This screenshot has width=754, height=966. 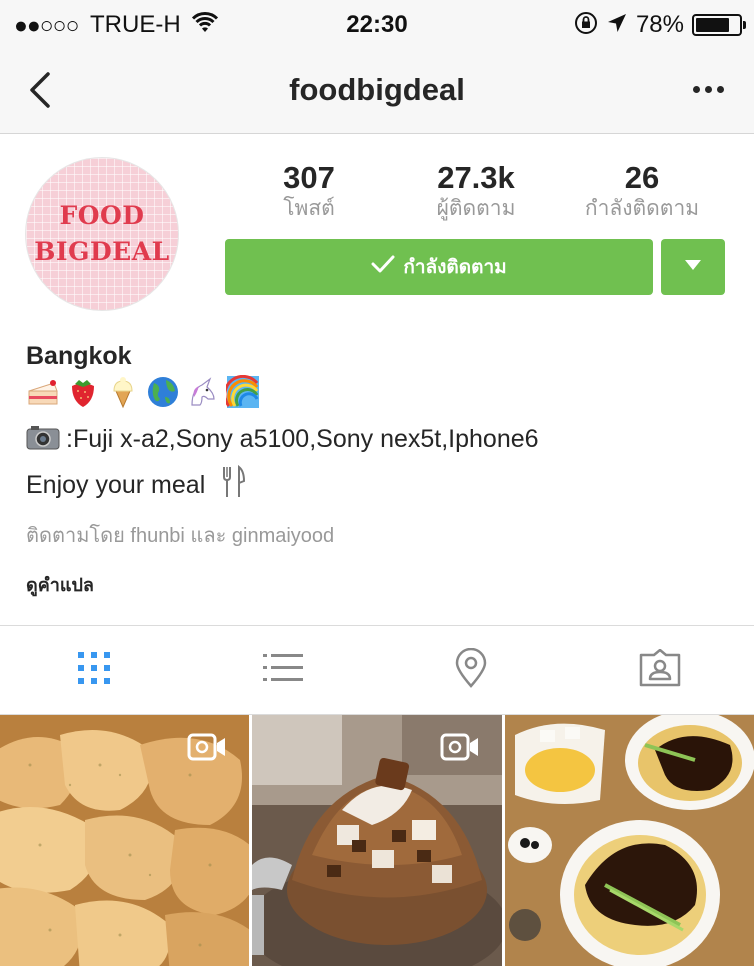 I want to click on following-button-label: กำลังติดตาม, so click(x=455, y=267).